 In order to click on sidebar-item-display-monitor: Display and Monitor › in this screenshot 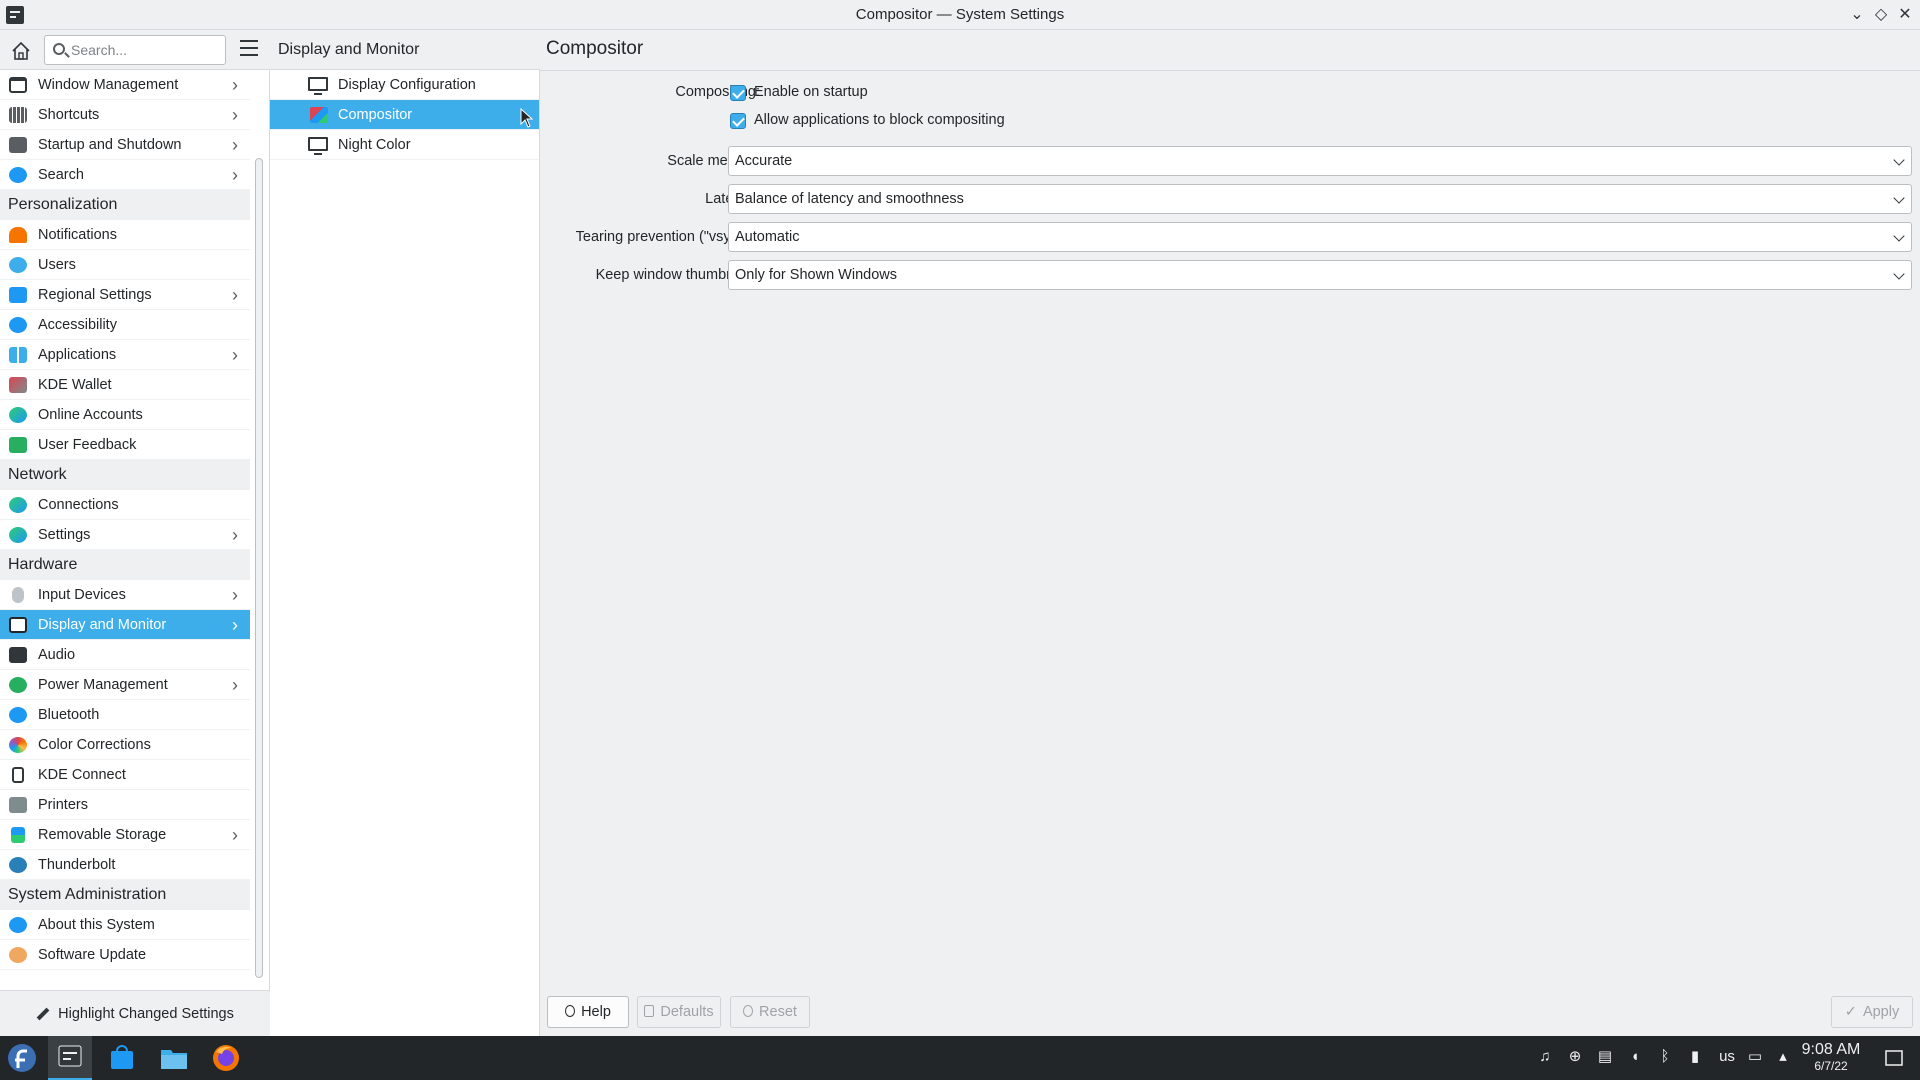, I will do `click(125, 625)`.